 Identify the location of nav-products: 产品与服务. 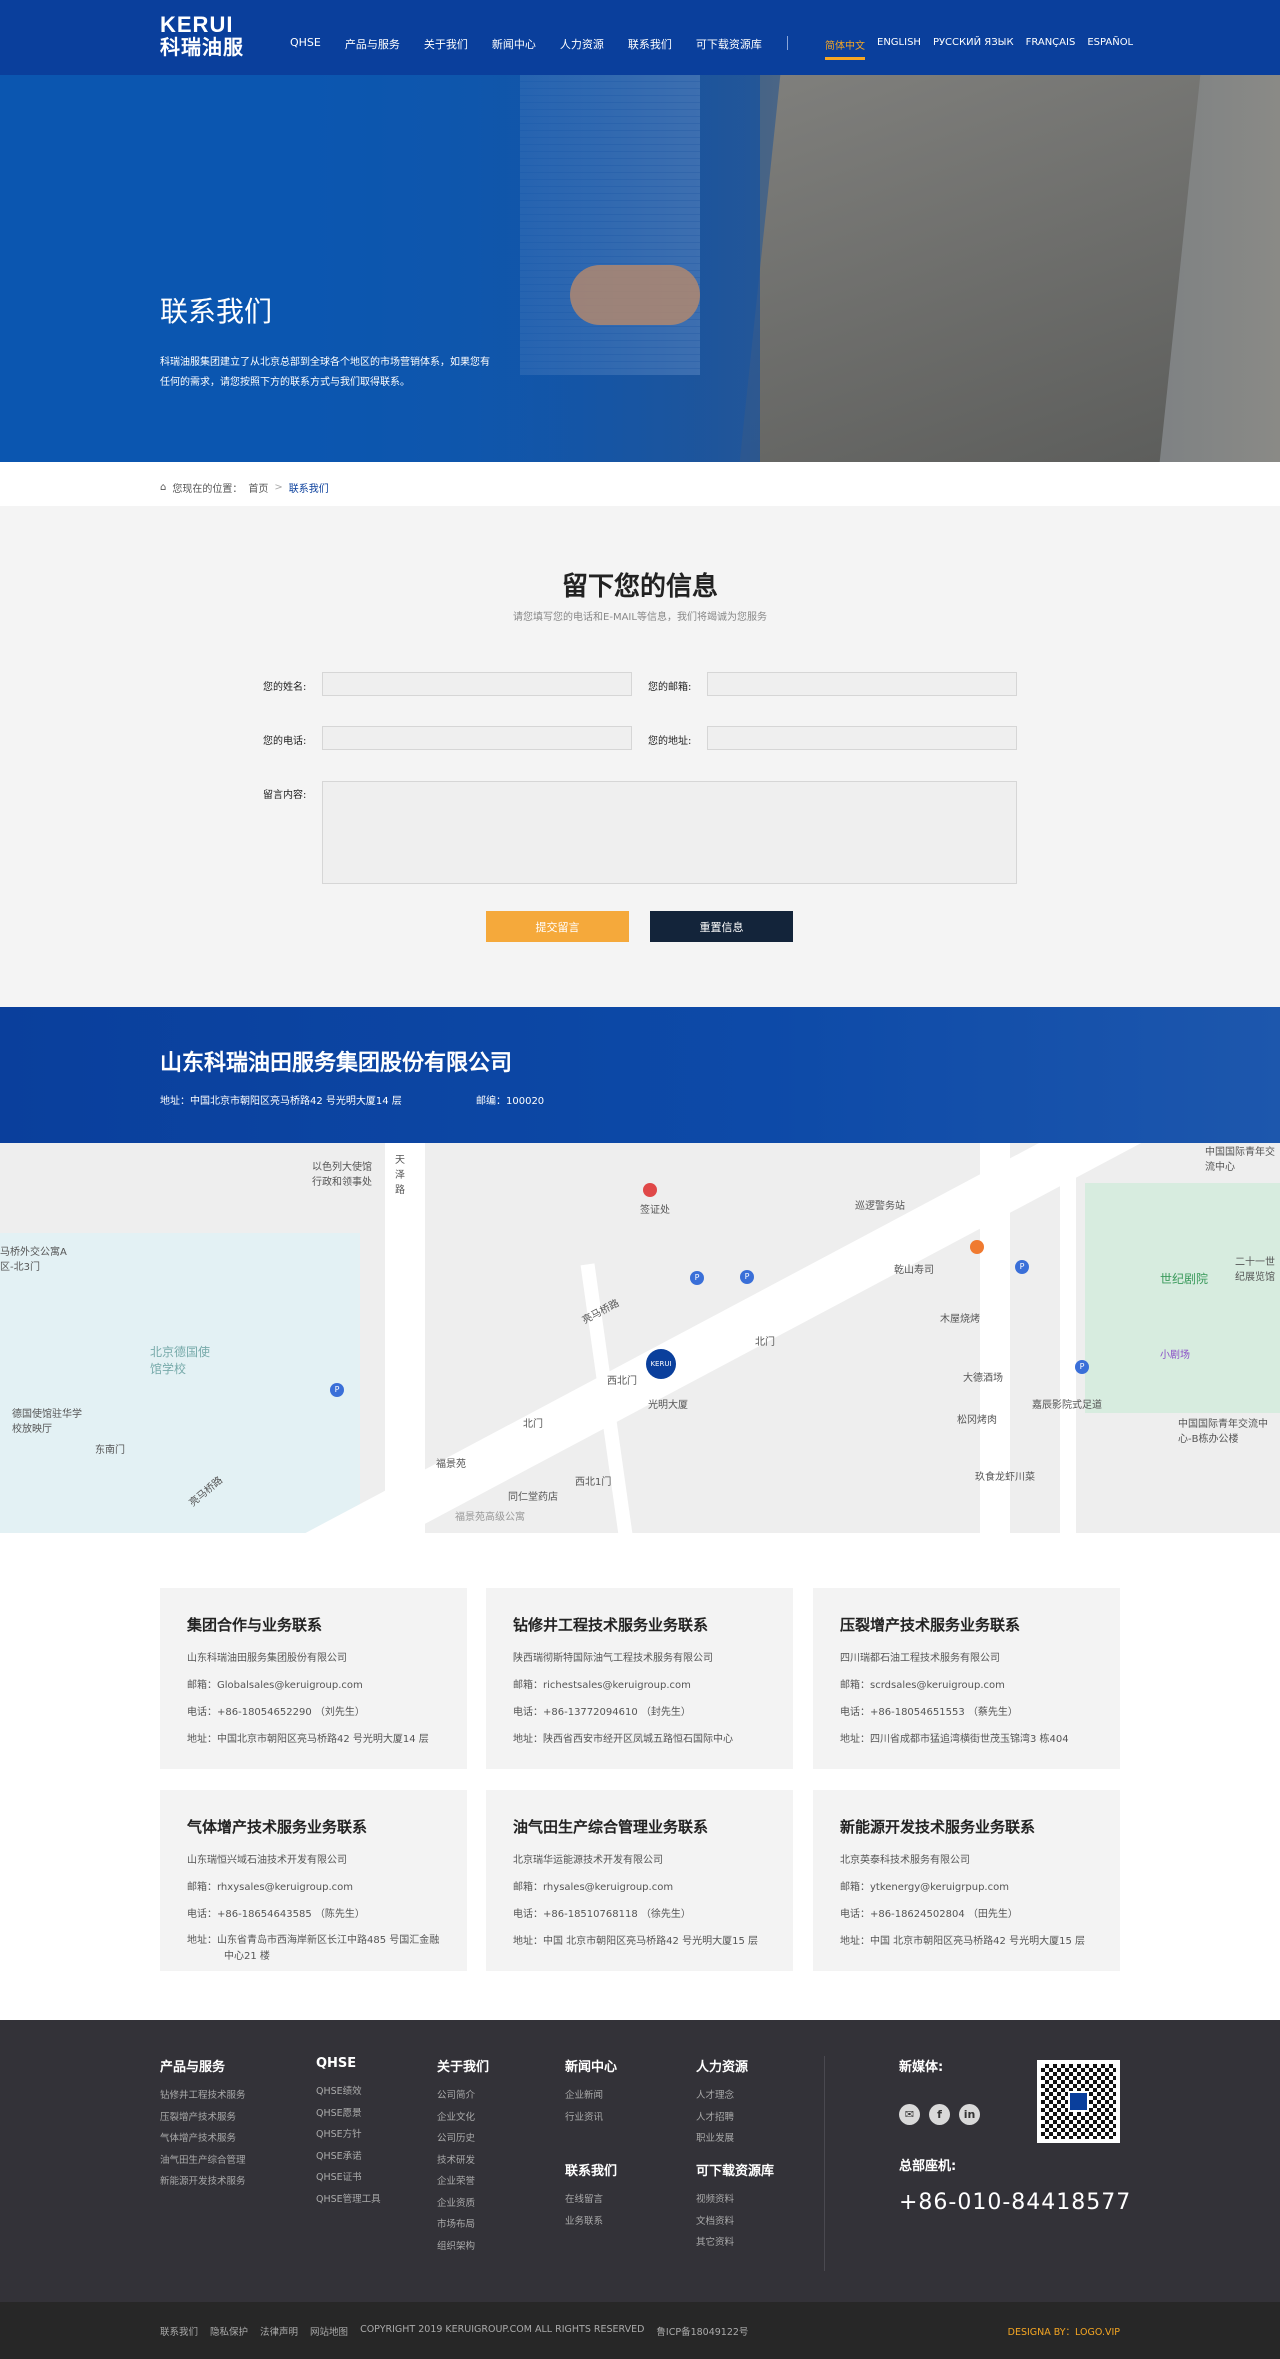
(372, 44).